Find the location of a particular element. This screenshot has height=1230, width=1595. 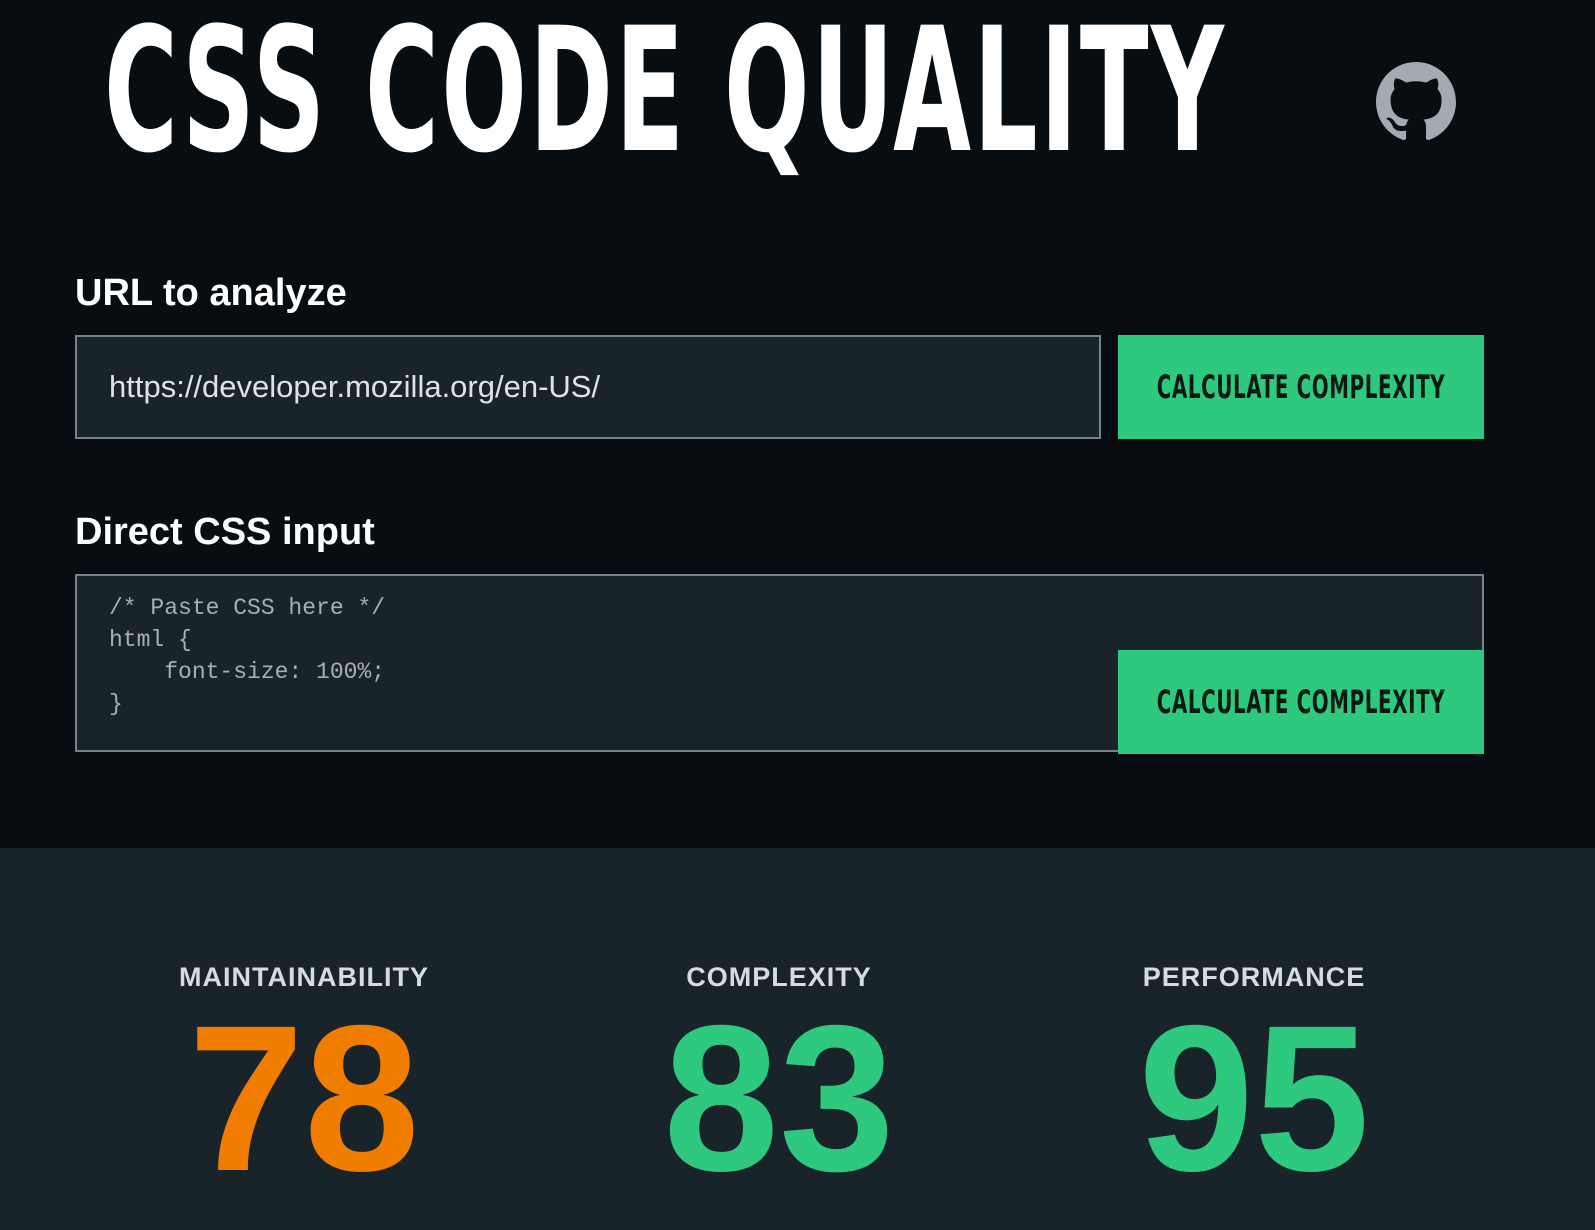

calculate-complexity-css-button-label: CALCULATE COMPLEXITY is located at coordinates (1301, 702).